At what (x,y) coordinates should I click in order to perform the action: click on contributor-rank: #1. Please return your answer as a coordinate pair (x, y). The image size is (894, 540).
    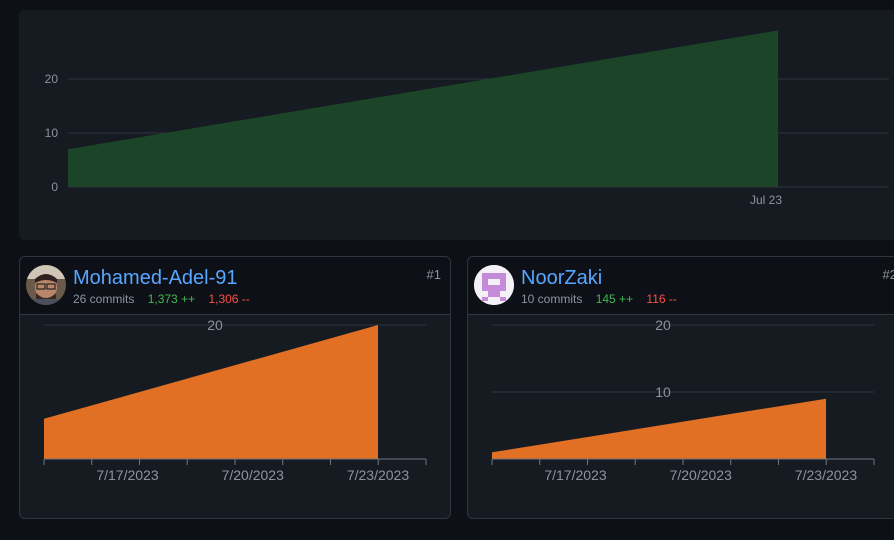
    Looking at the image, I should click on (433, 274).